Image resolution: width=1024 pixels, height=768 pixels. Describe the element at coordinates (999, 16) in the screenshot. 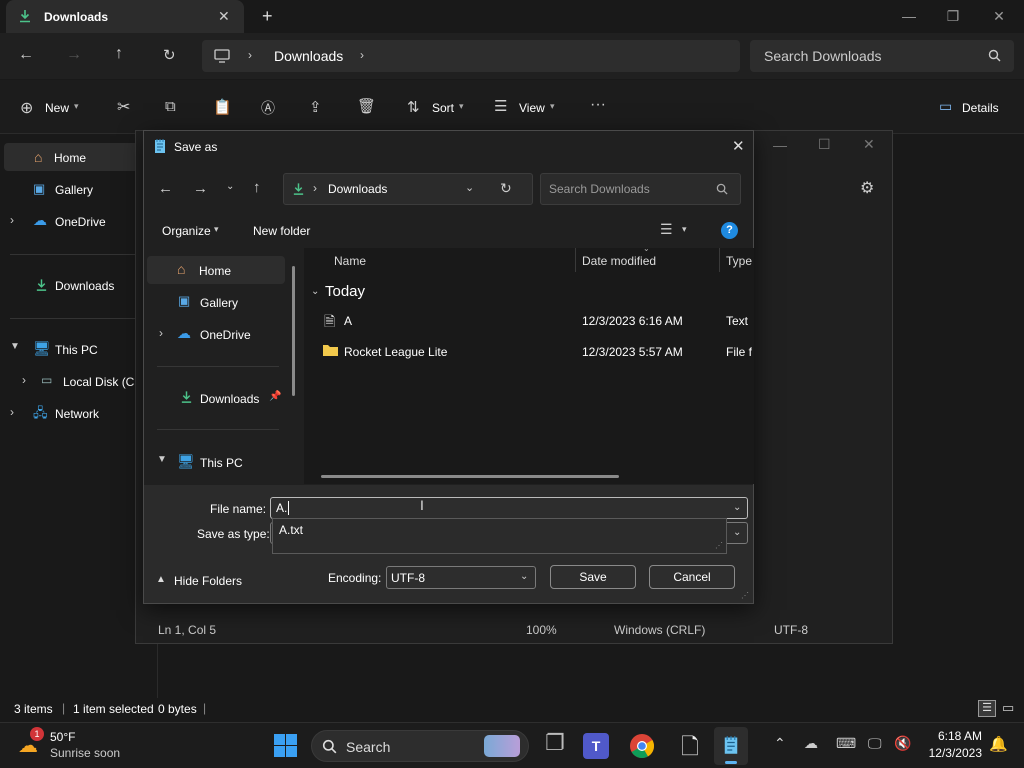

I see `close-window-icon: ✕` at that location.